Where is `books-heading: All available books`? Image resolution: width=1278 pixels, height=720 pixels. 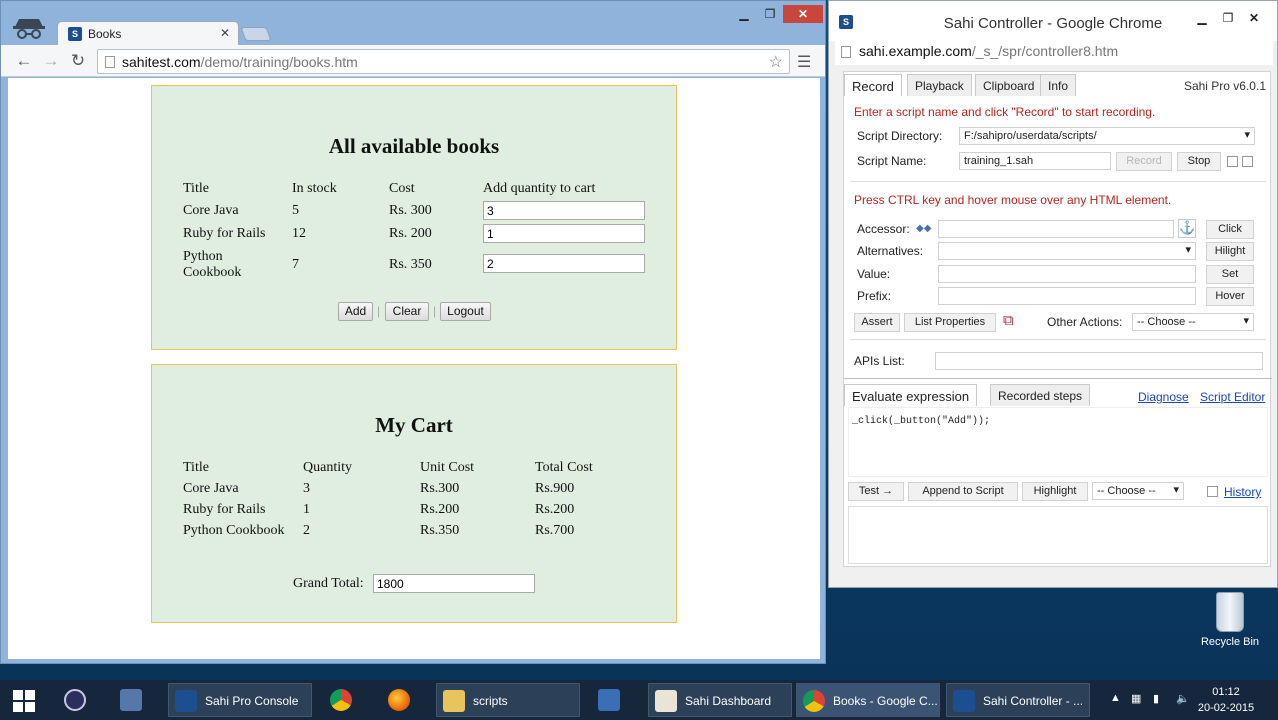
books-heading: All available books is located at coordinates (414, 146).